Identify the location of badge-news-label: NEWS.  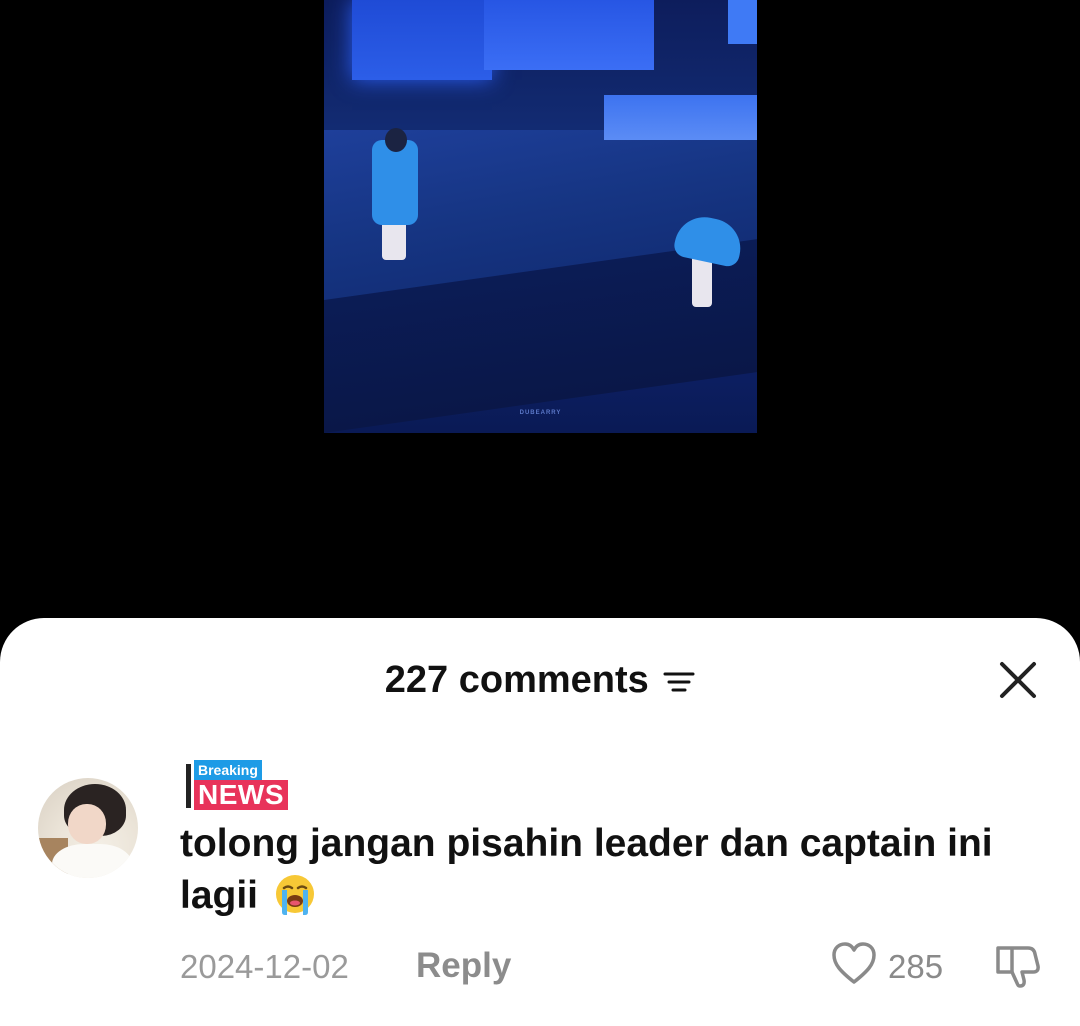
(241, 795).